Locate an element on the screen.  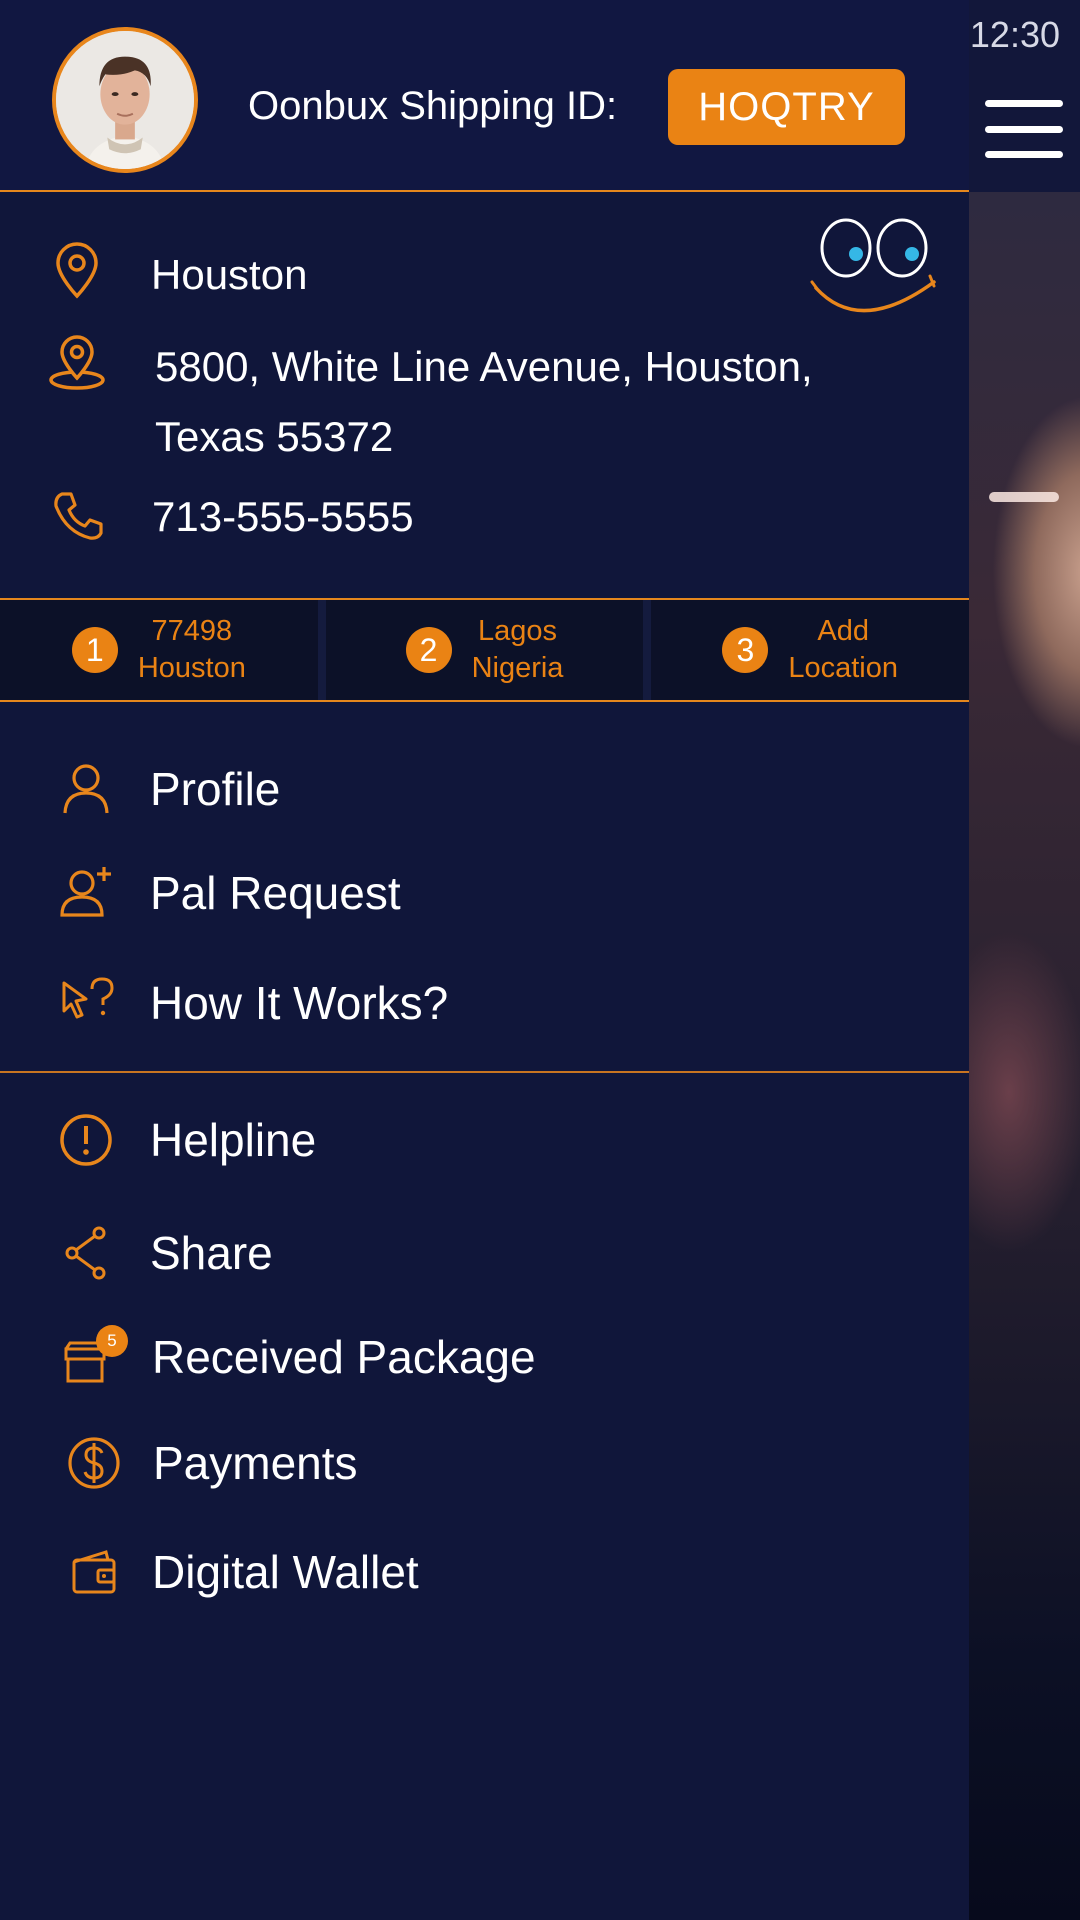
avatar is located at coordinates (125, 100).